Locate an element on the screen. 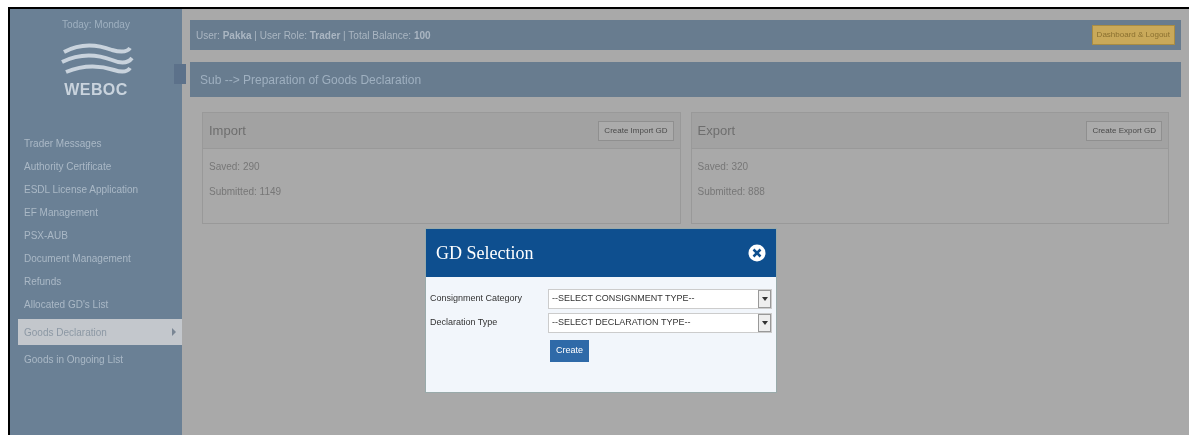 The height and width of the screenshot is (435, 1189). select-field: --SELECT DECLARATION TYPE-- is located at coordinates (659, 323).